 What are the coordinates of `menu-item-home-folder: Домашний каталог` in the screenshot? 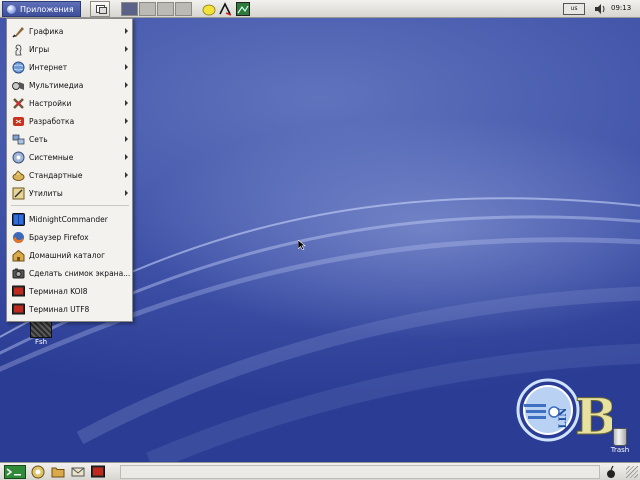 It's located at (70, 255).